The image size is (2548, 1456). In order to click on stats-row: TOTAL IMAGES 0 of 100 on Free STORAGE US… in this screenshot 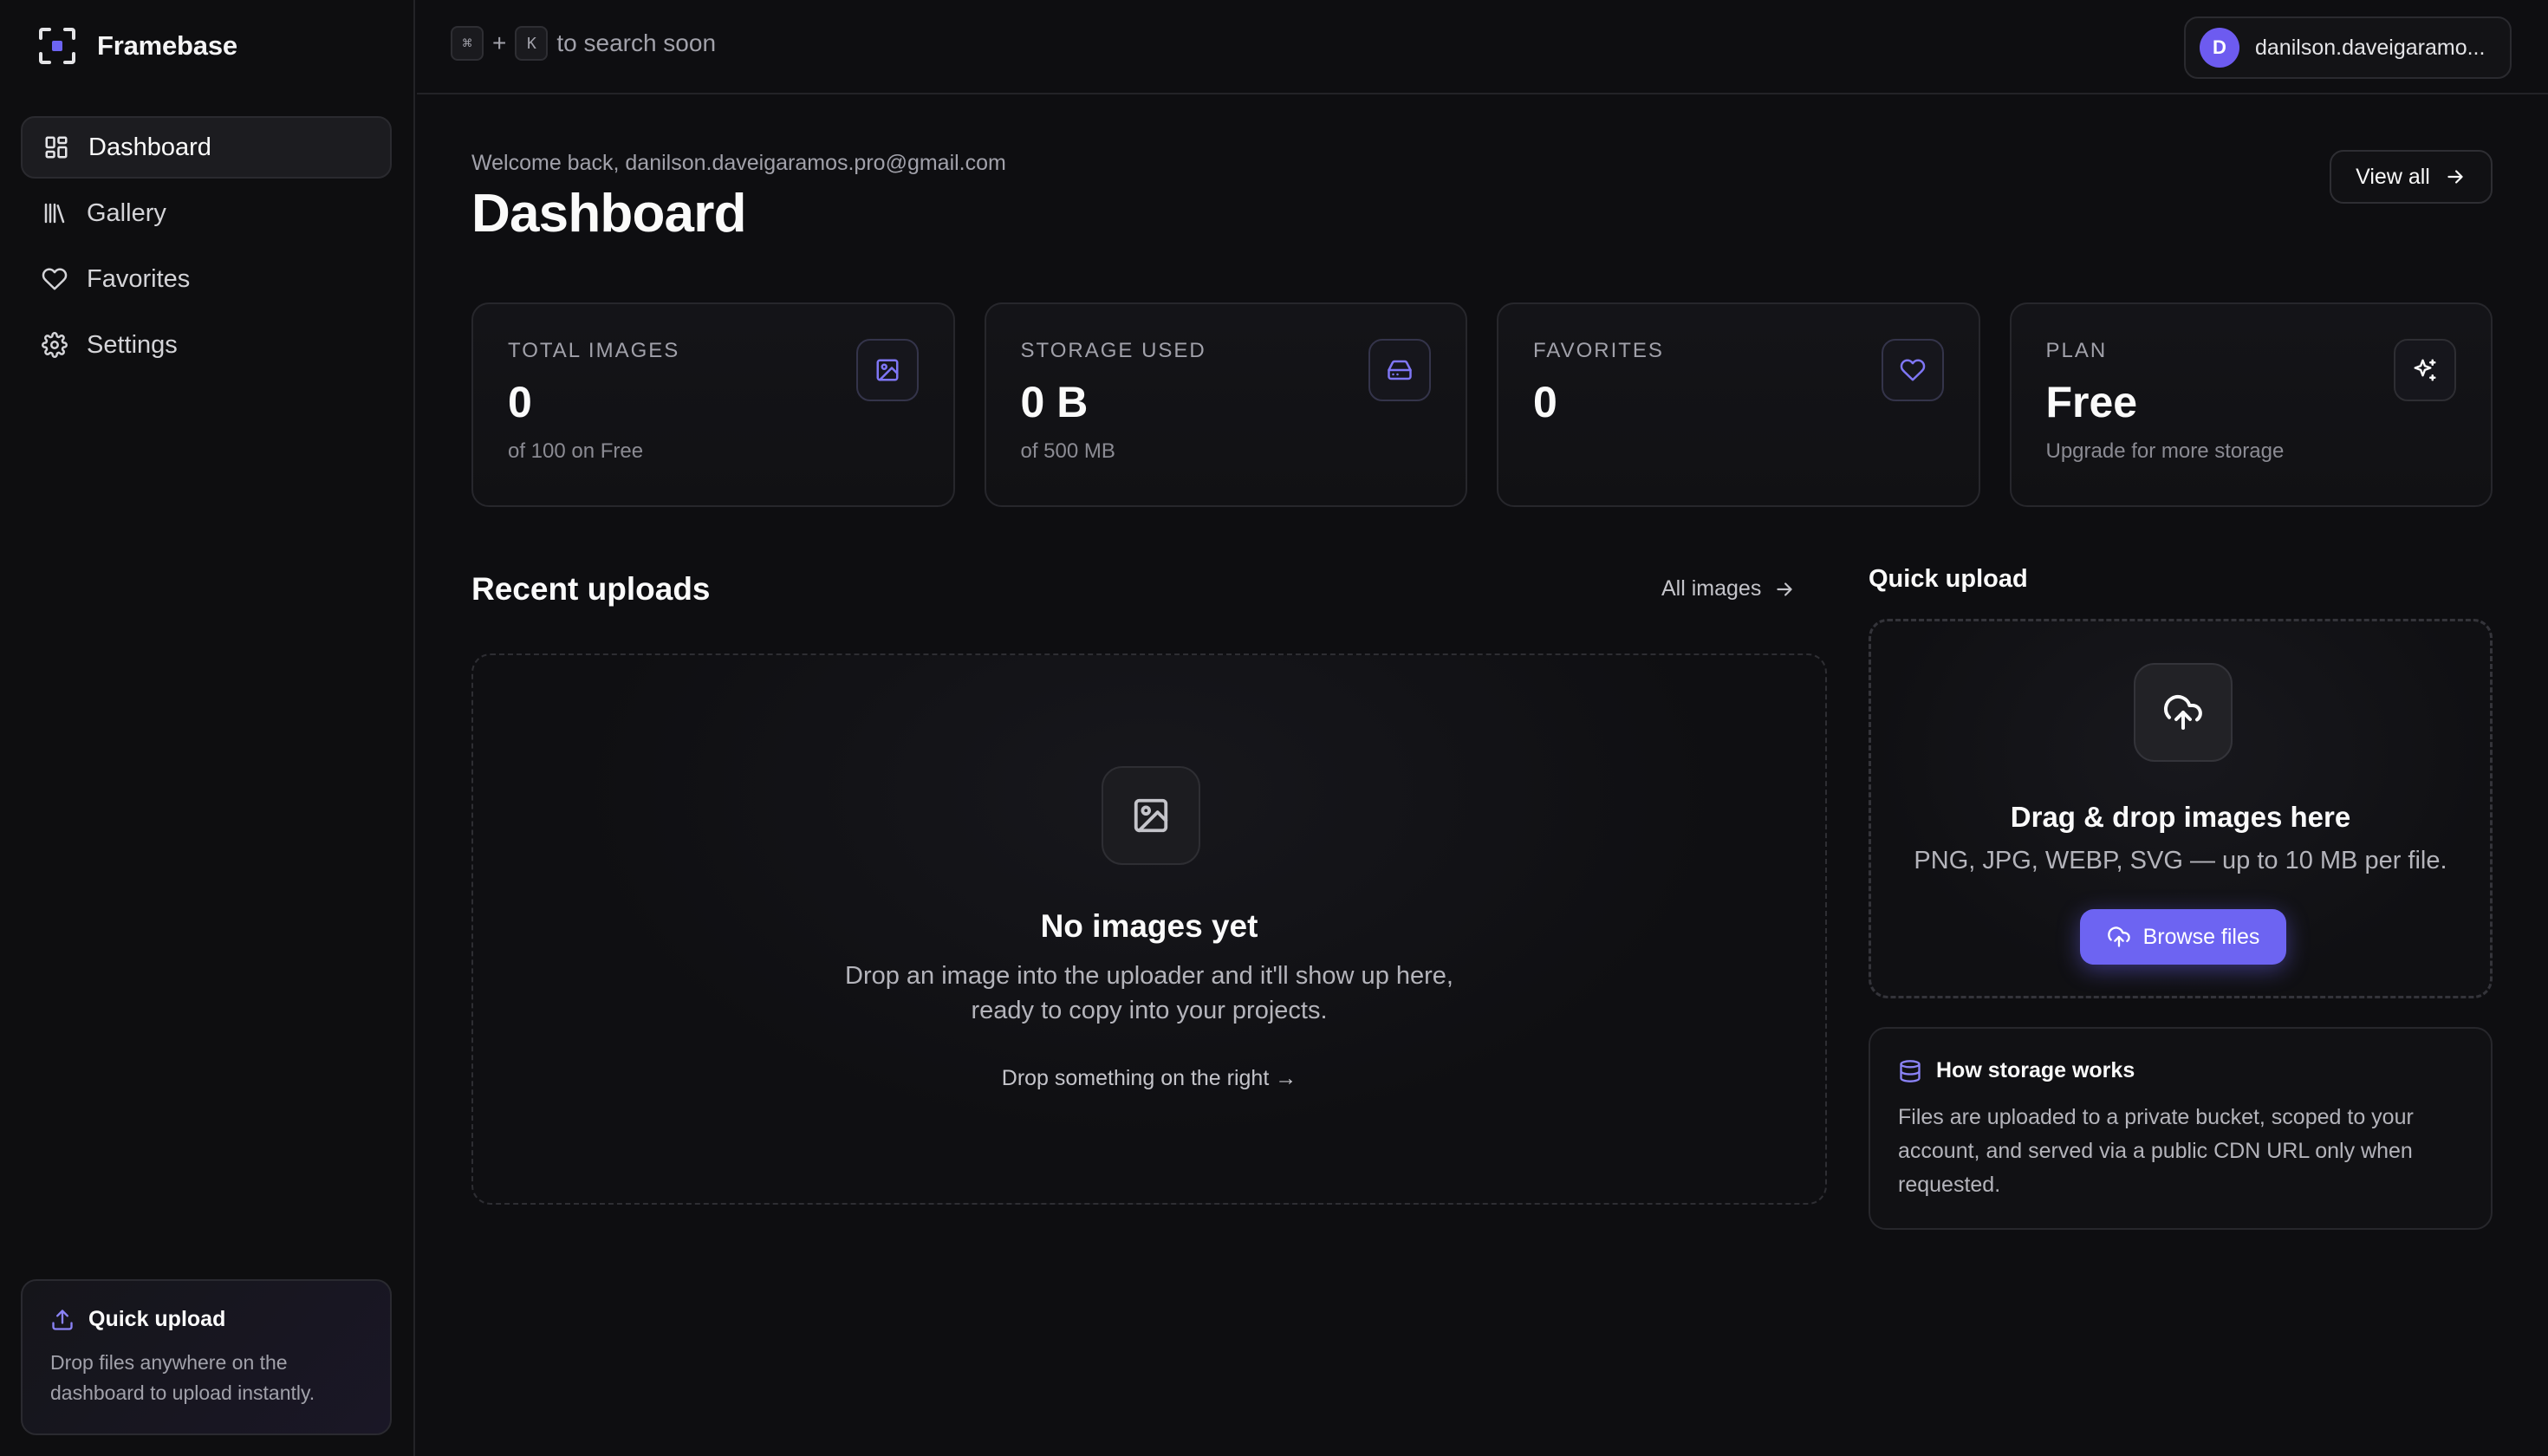, I will do `click(1482, 404)`.